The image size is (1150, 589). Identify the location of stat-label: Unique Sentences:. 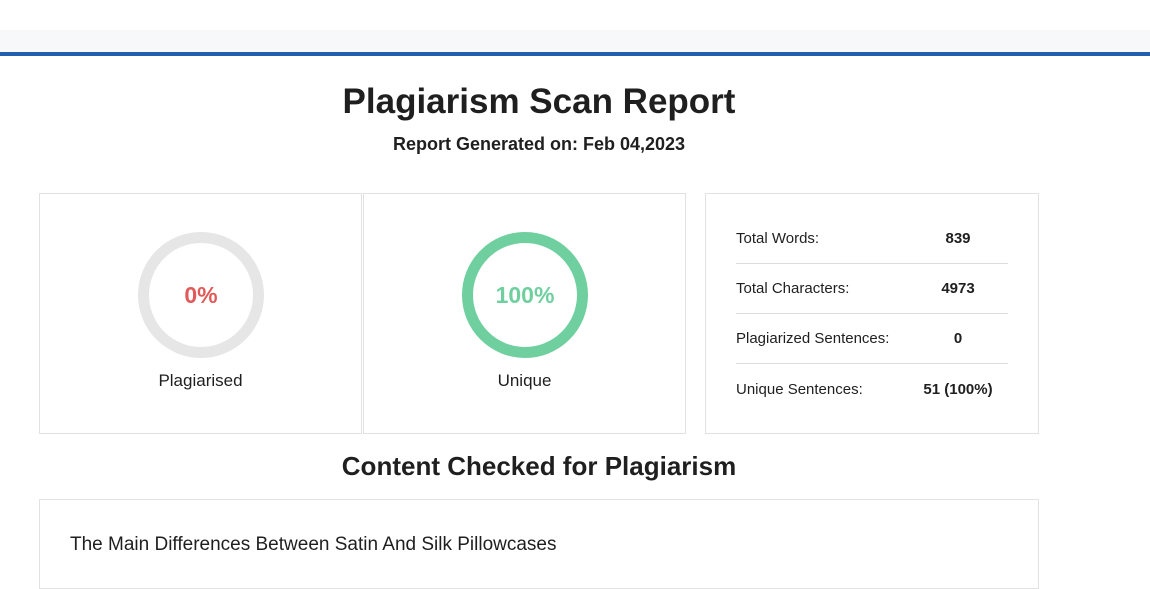
(799, 389).